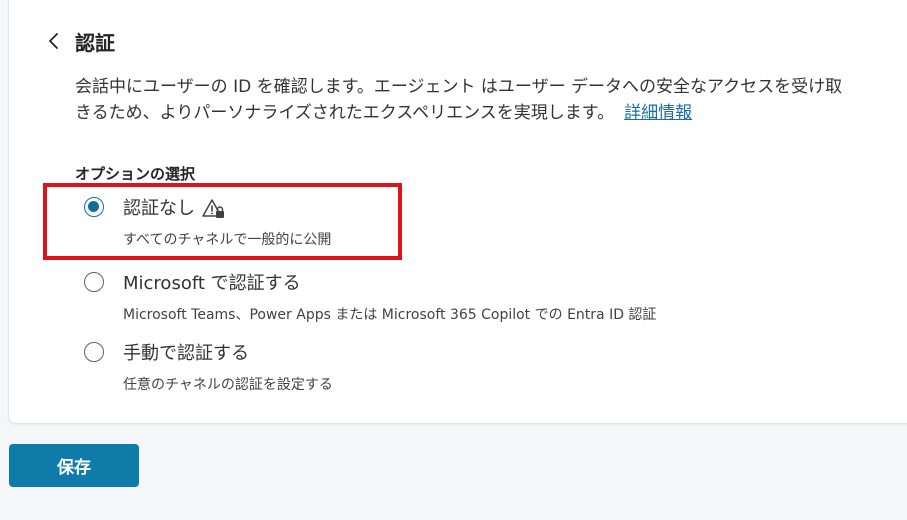 This screenshot has width=907, height=520. Describe the element at coordinates (658, 113) in the screenshot. I see `learn-more-link: 詳細情報` at that location.